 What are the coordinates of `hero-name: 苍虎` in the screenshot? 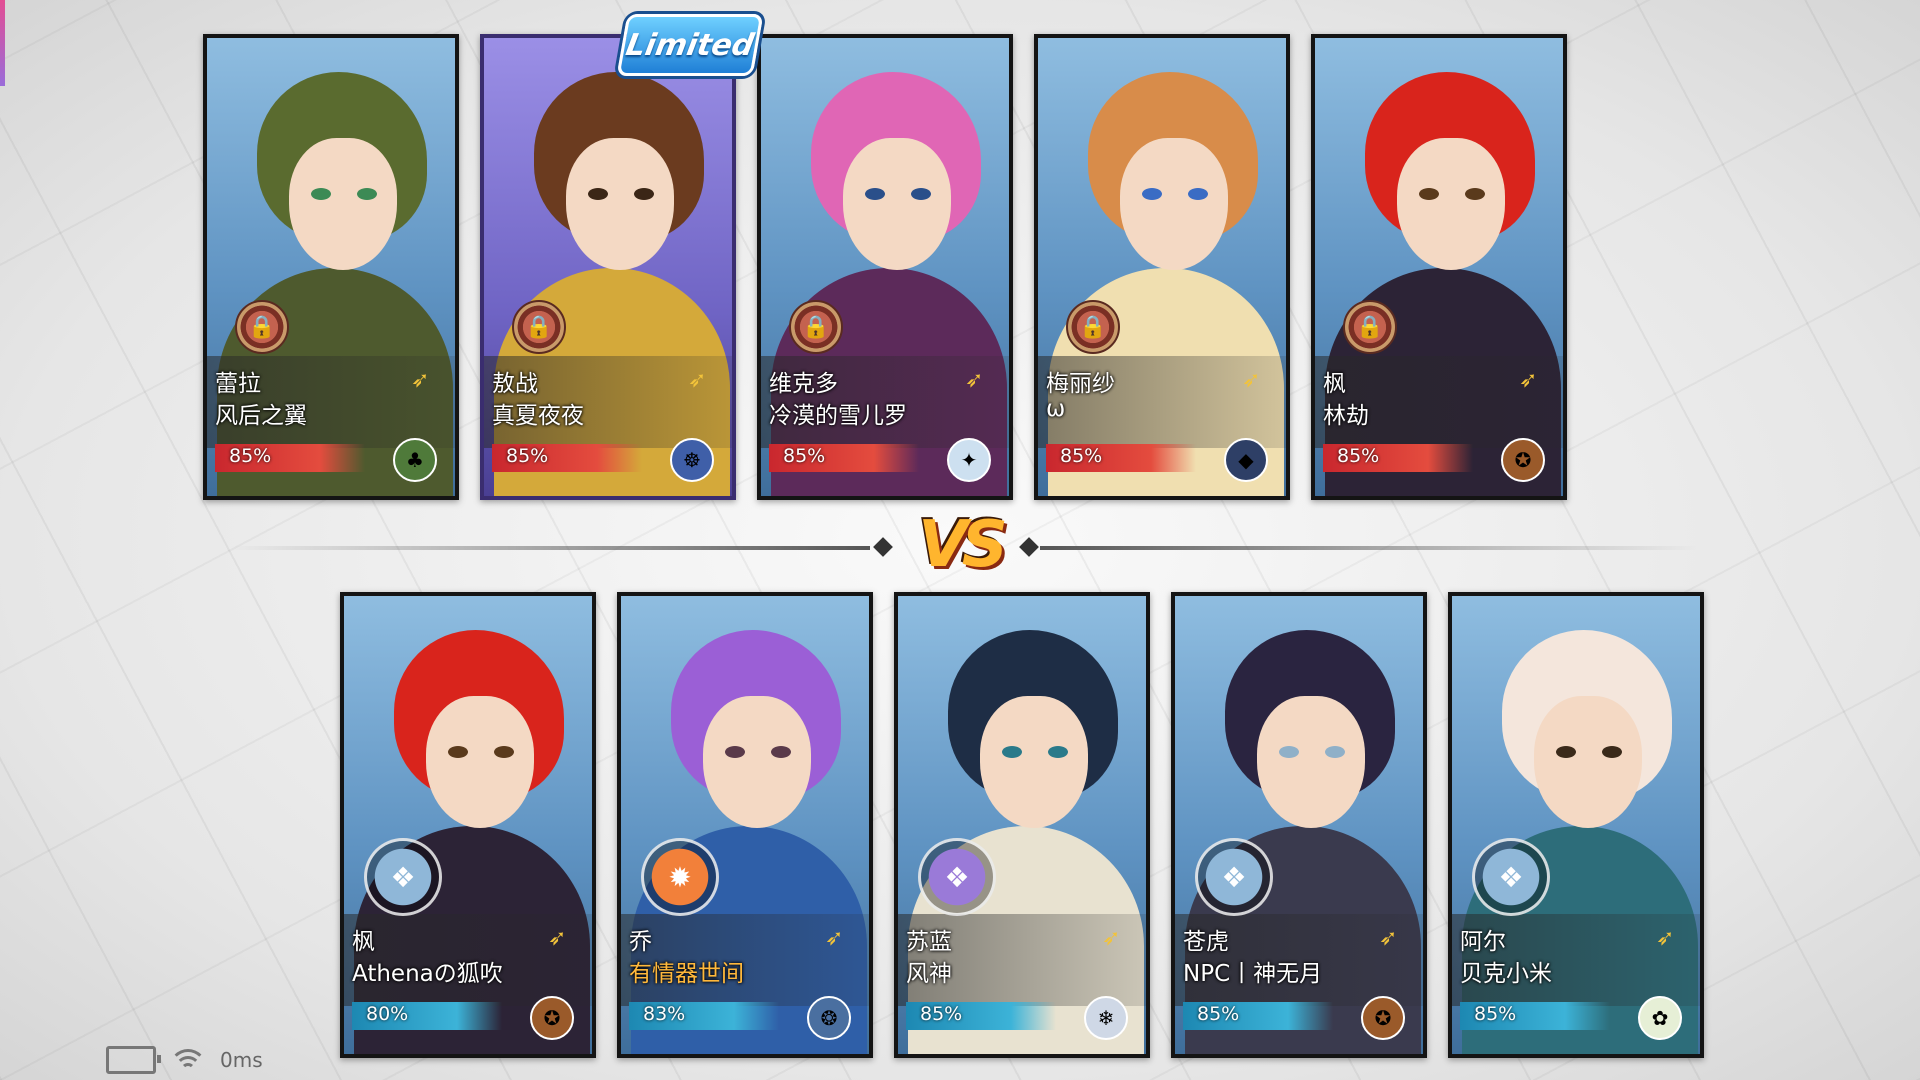 It's located at (1206, 942).